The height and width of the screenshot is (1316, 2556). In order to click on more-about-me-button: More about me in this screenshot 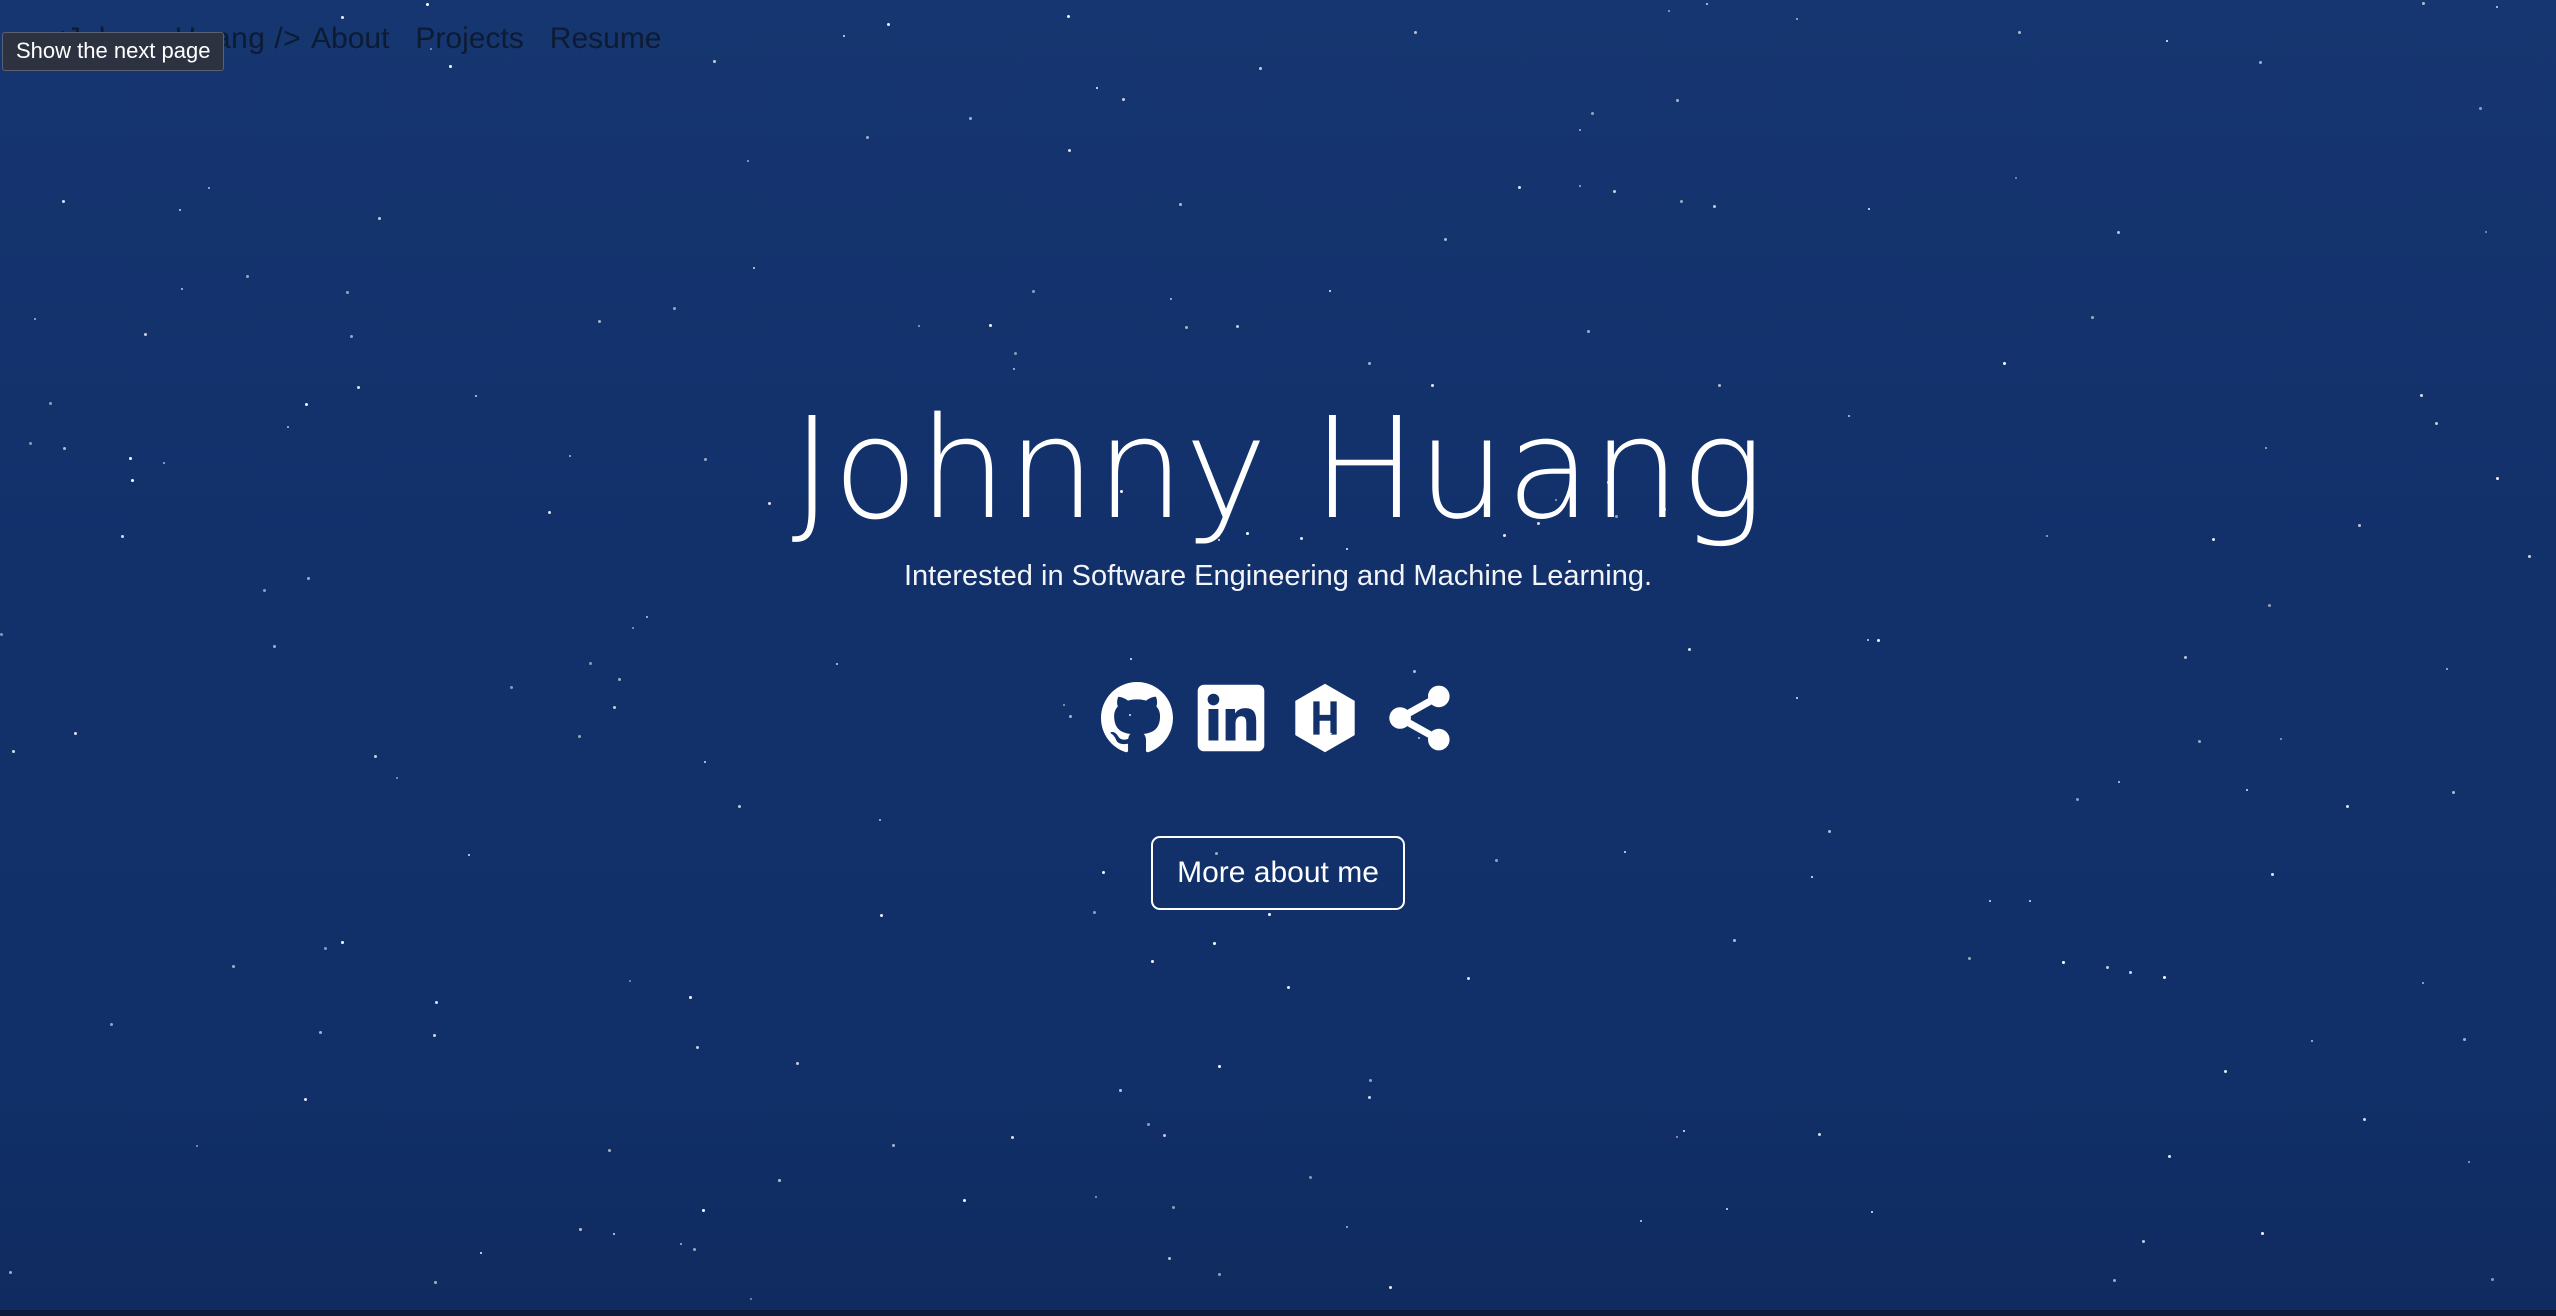, I will do `click(1278, 873)`.